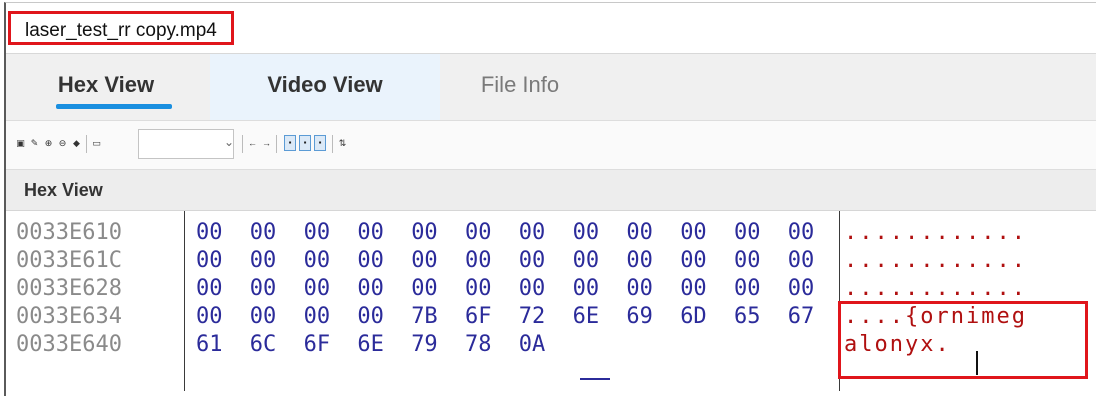  What do you see at coordinates (69, 288) in the screenshot?
I see `row-offset: 0033E628` at bounding box center [69, 288].